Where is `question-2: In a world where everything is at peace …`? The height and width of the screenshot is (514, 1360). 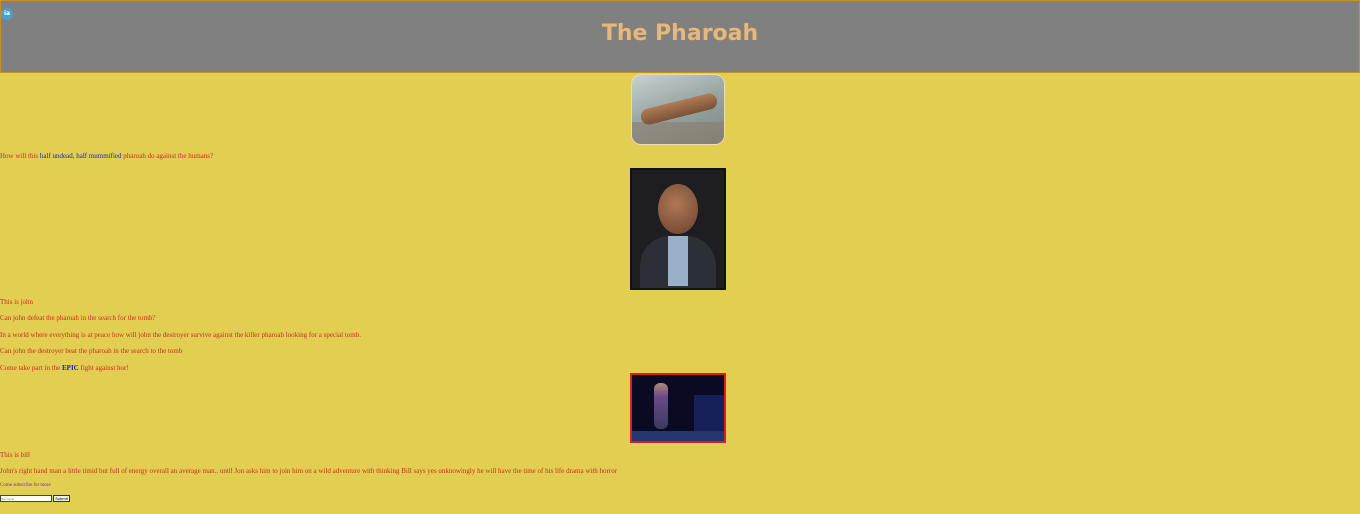
question-2: In a world where everything is at peace … is located at coordinates (180, 335).